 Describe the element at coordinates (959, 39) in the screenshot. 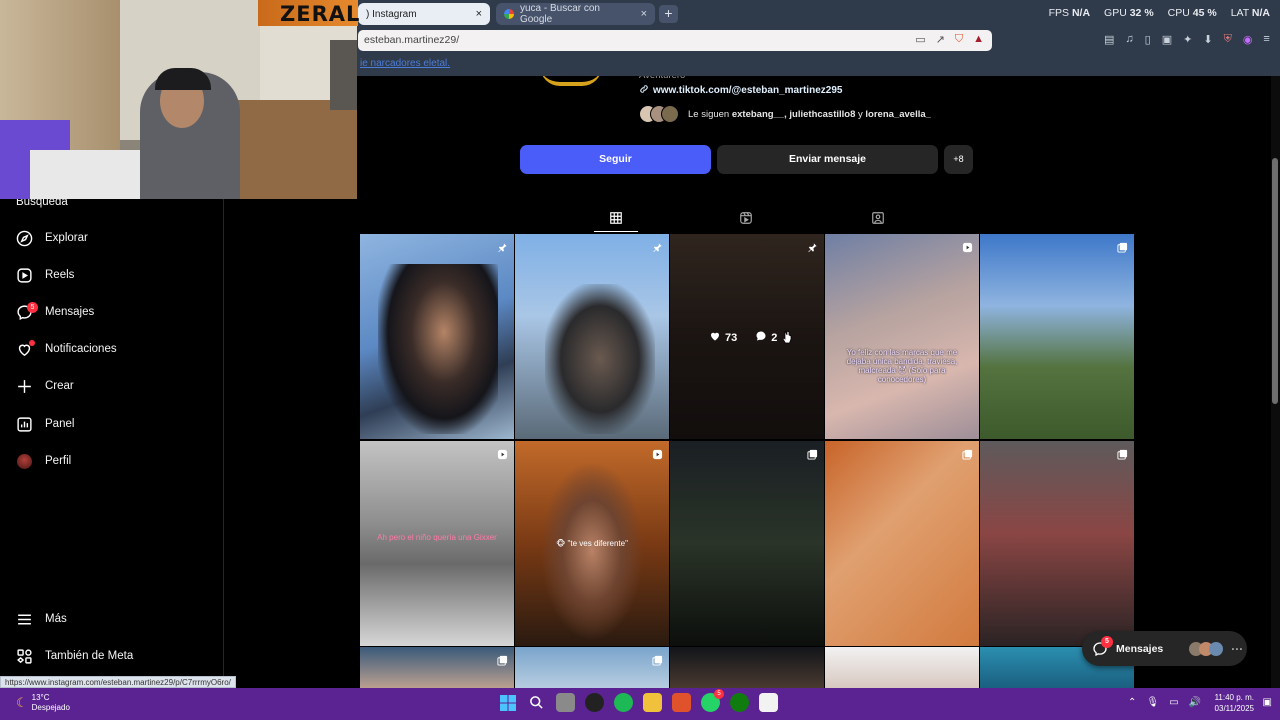

I see `brave-shield-icon: ⛉` at that location.